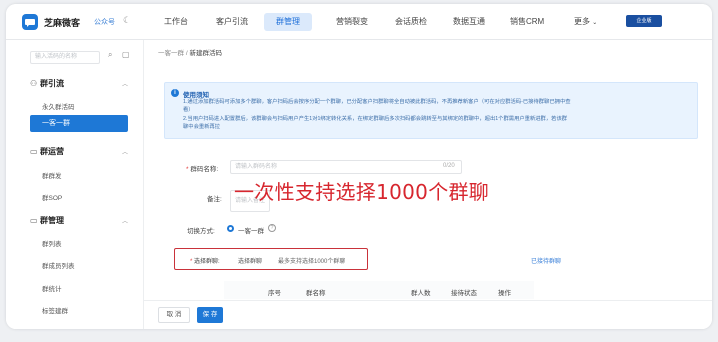 The height and width of the screenshot is (342, 718). I want to click on sidebar-item-one-customer-one-group: 一客一群, so click(79, 123).